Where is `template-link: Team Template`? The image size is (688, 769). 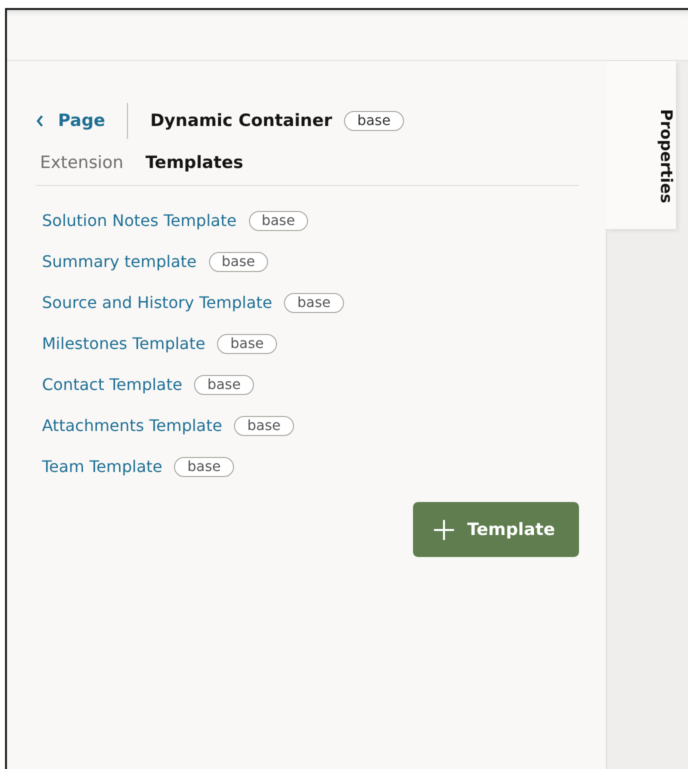 template-link: Team Template is located at coordinates (102, 466).